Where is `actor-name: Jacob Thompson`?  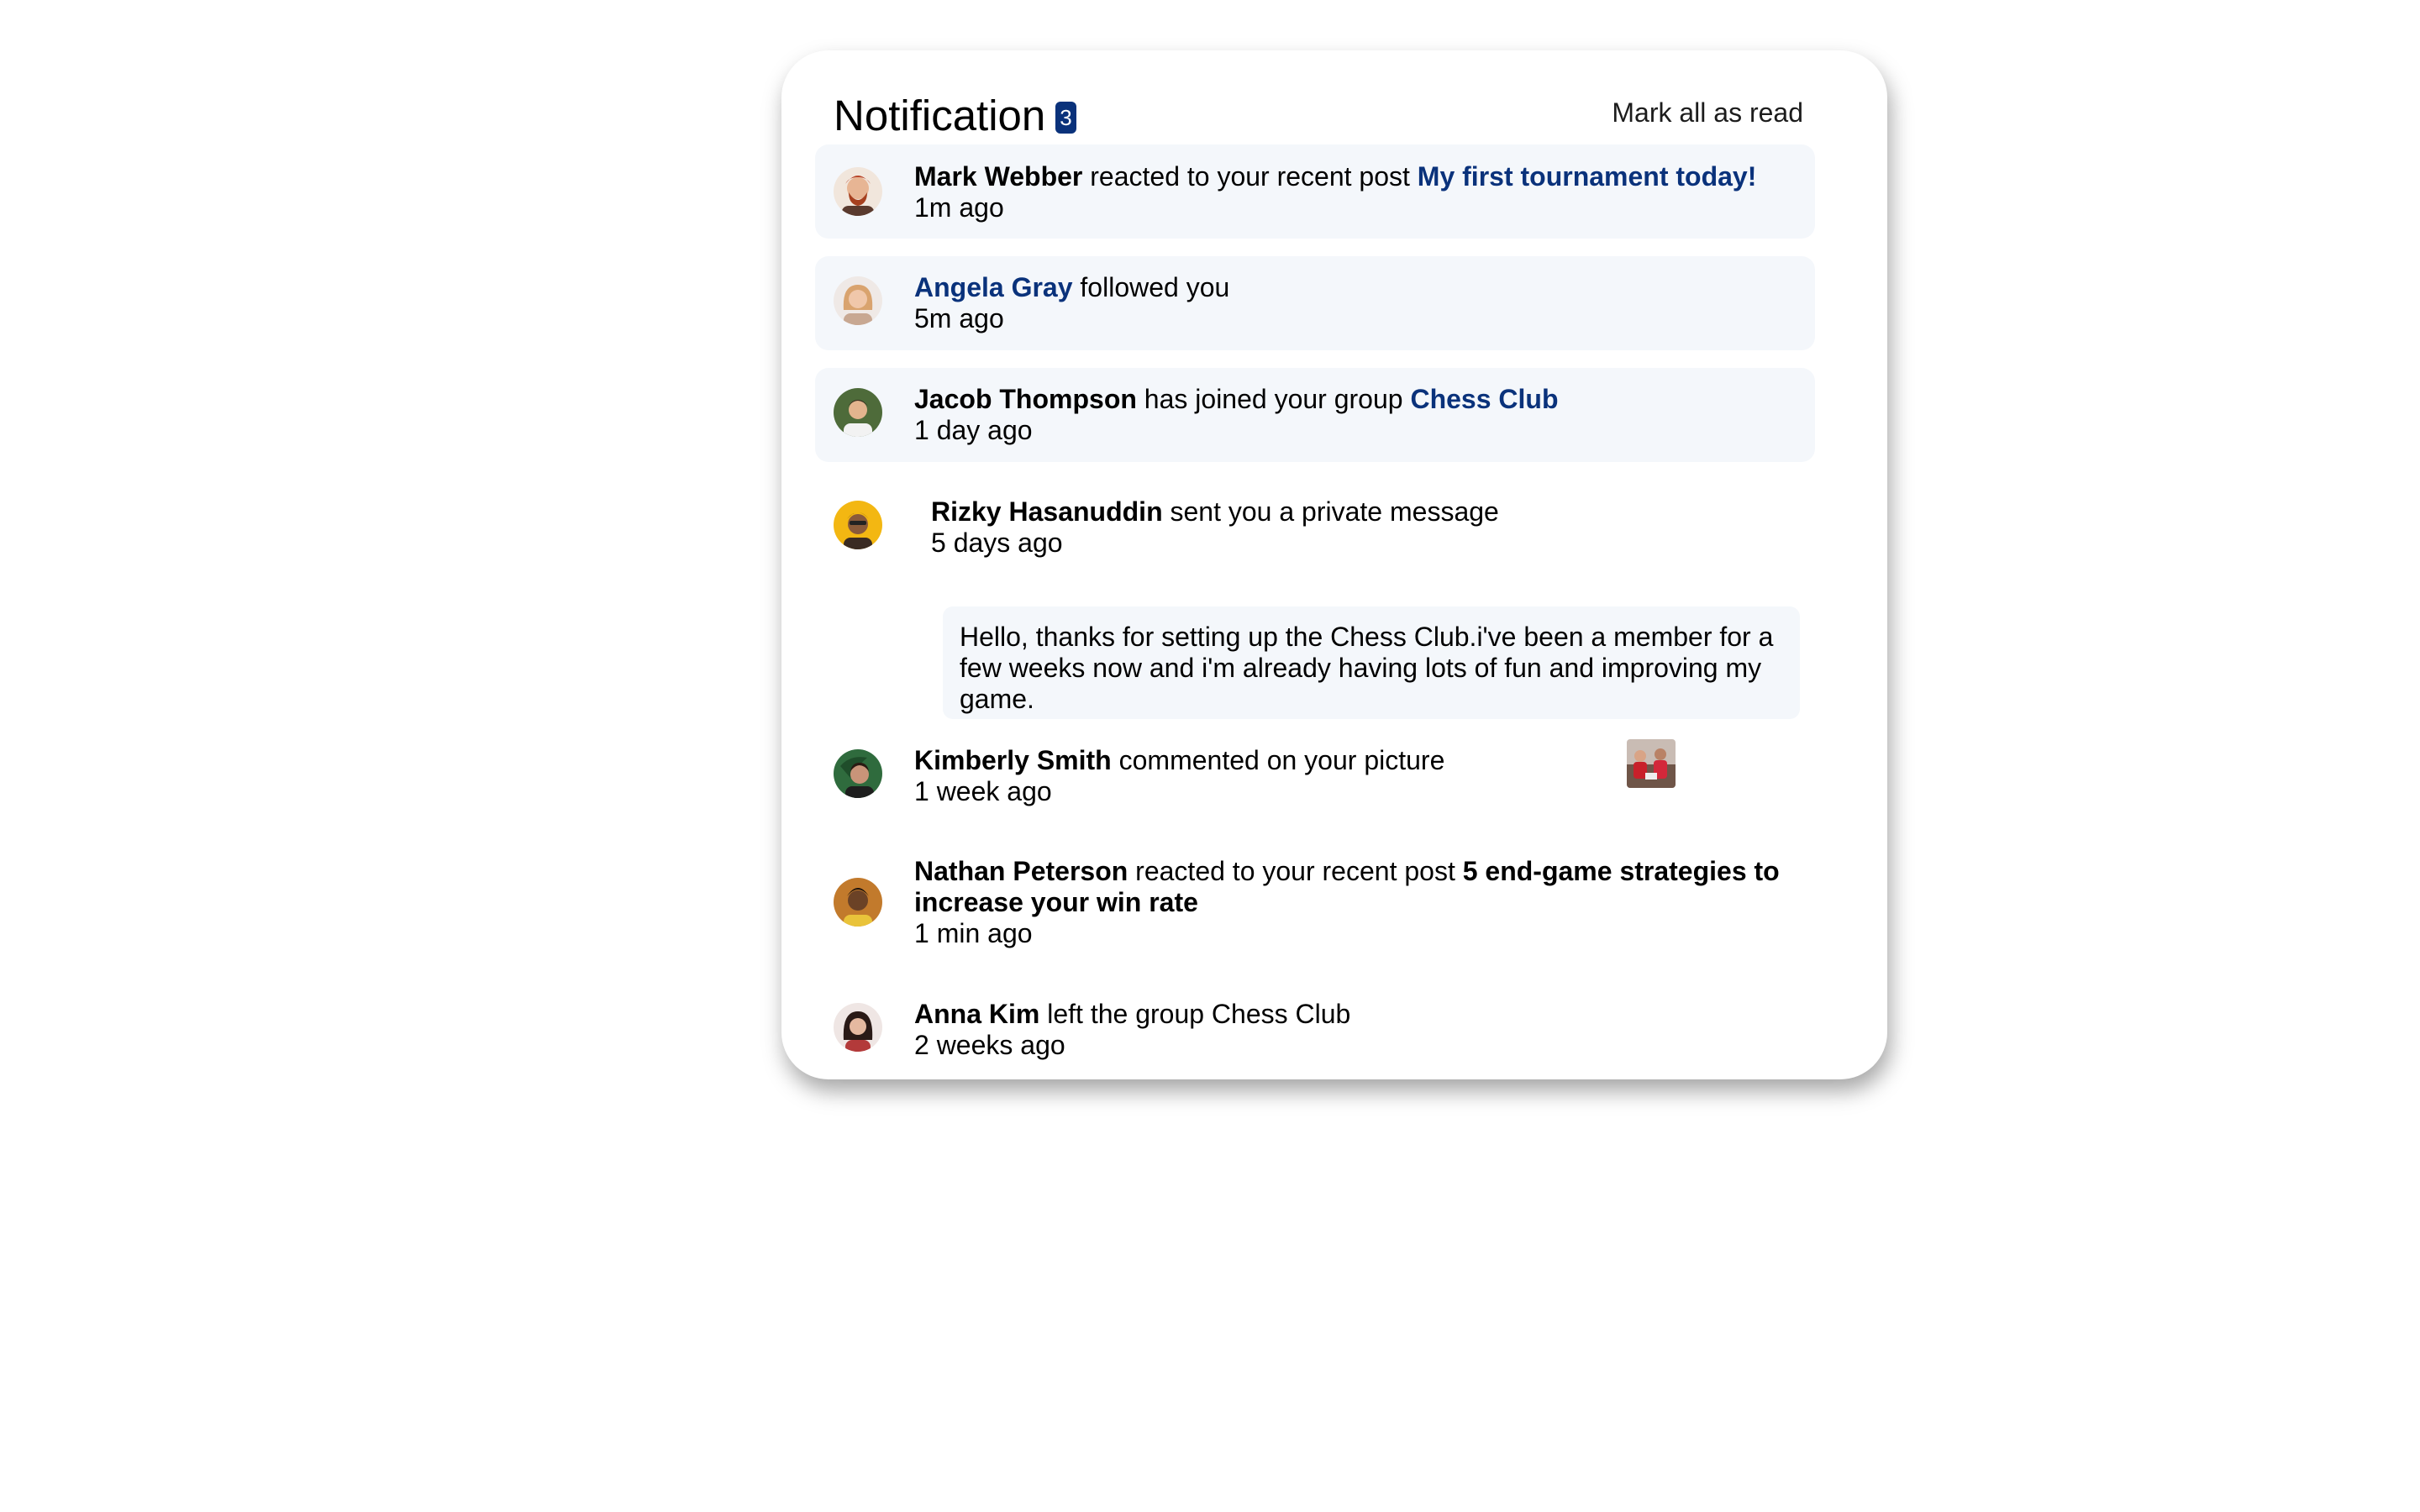
actor-name: Jacob Thompson is located at coordinates (1025, 399).